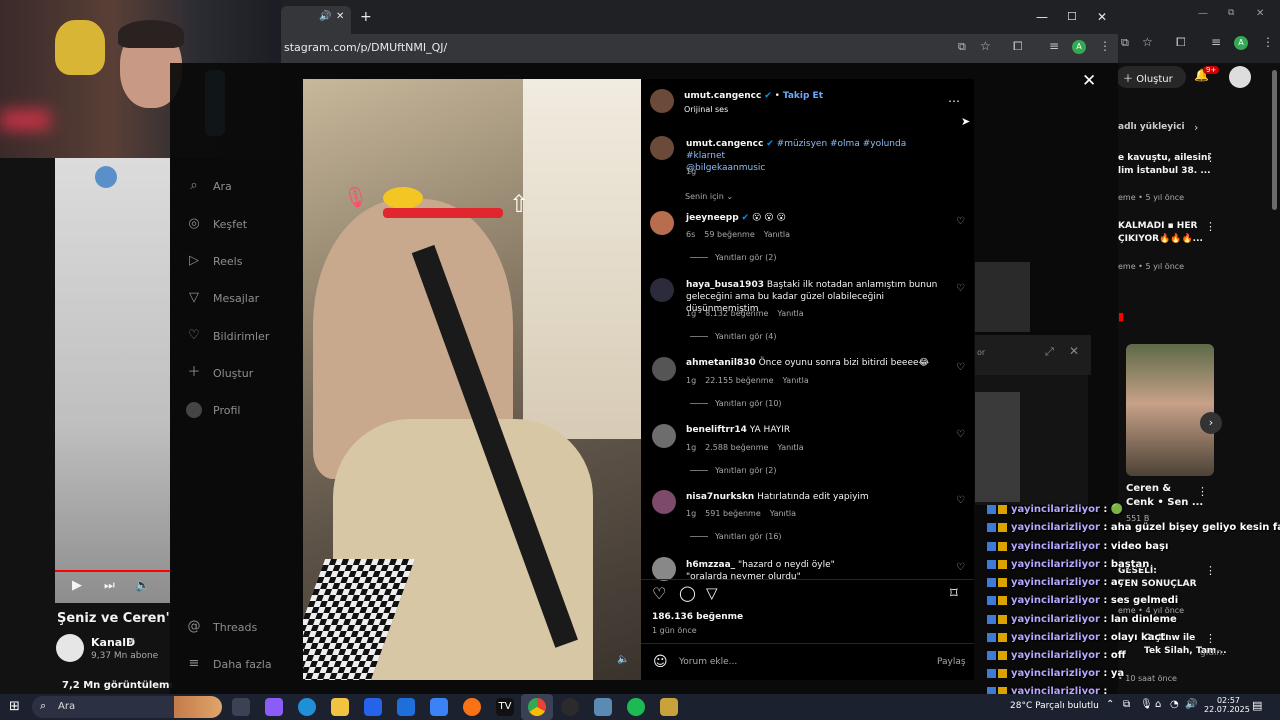 The image size is (1280, 720). I want to click on chevron-up-icon: ⌃, so click(1110, 704).